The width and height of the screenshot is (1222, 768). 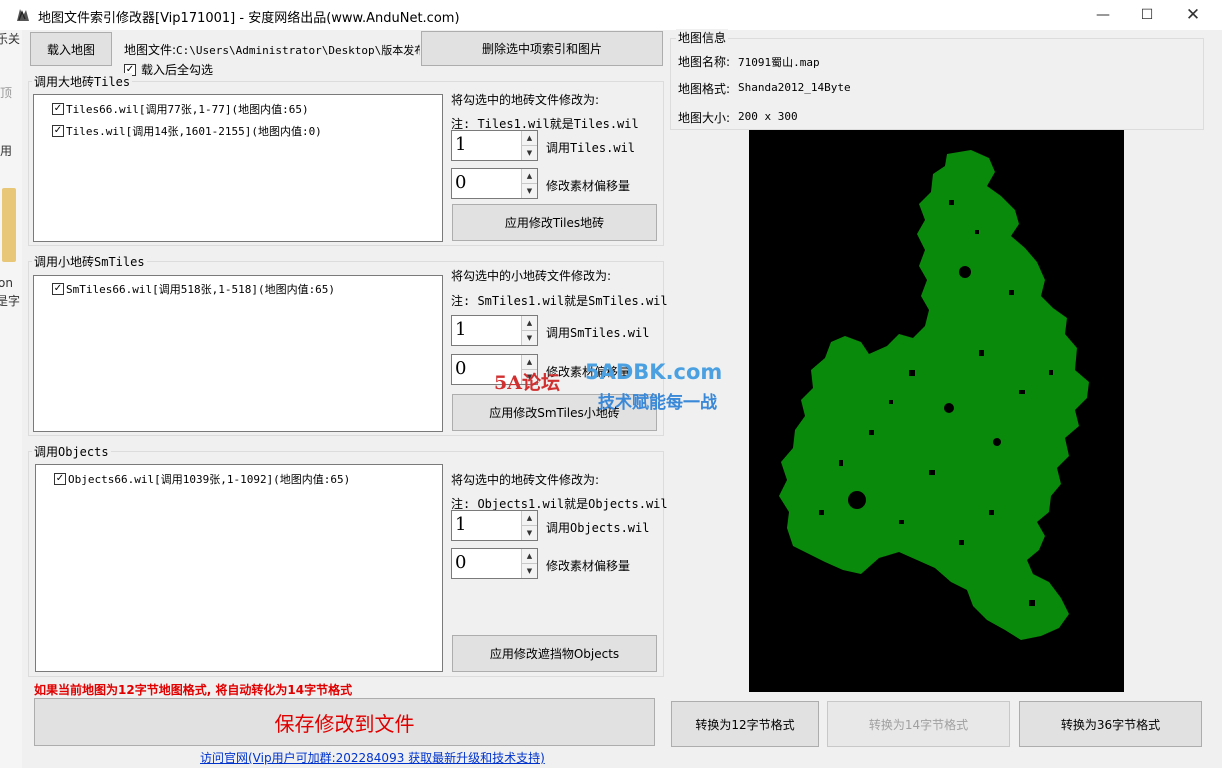 What do you see at coordinates (1147, 15) in the screenshot?
I see `maximize-icon: ☐` at bounding box center [1147, 15].